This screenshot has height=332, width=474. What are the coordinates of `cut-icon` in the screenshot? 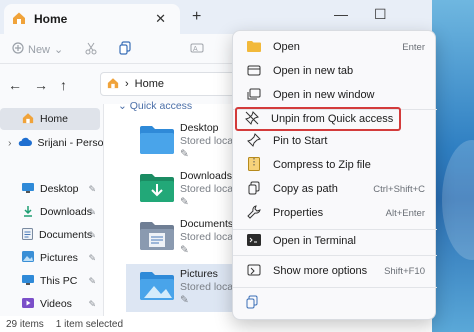 It's located at (91, 49).